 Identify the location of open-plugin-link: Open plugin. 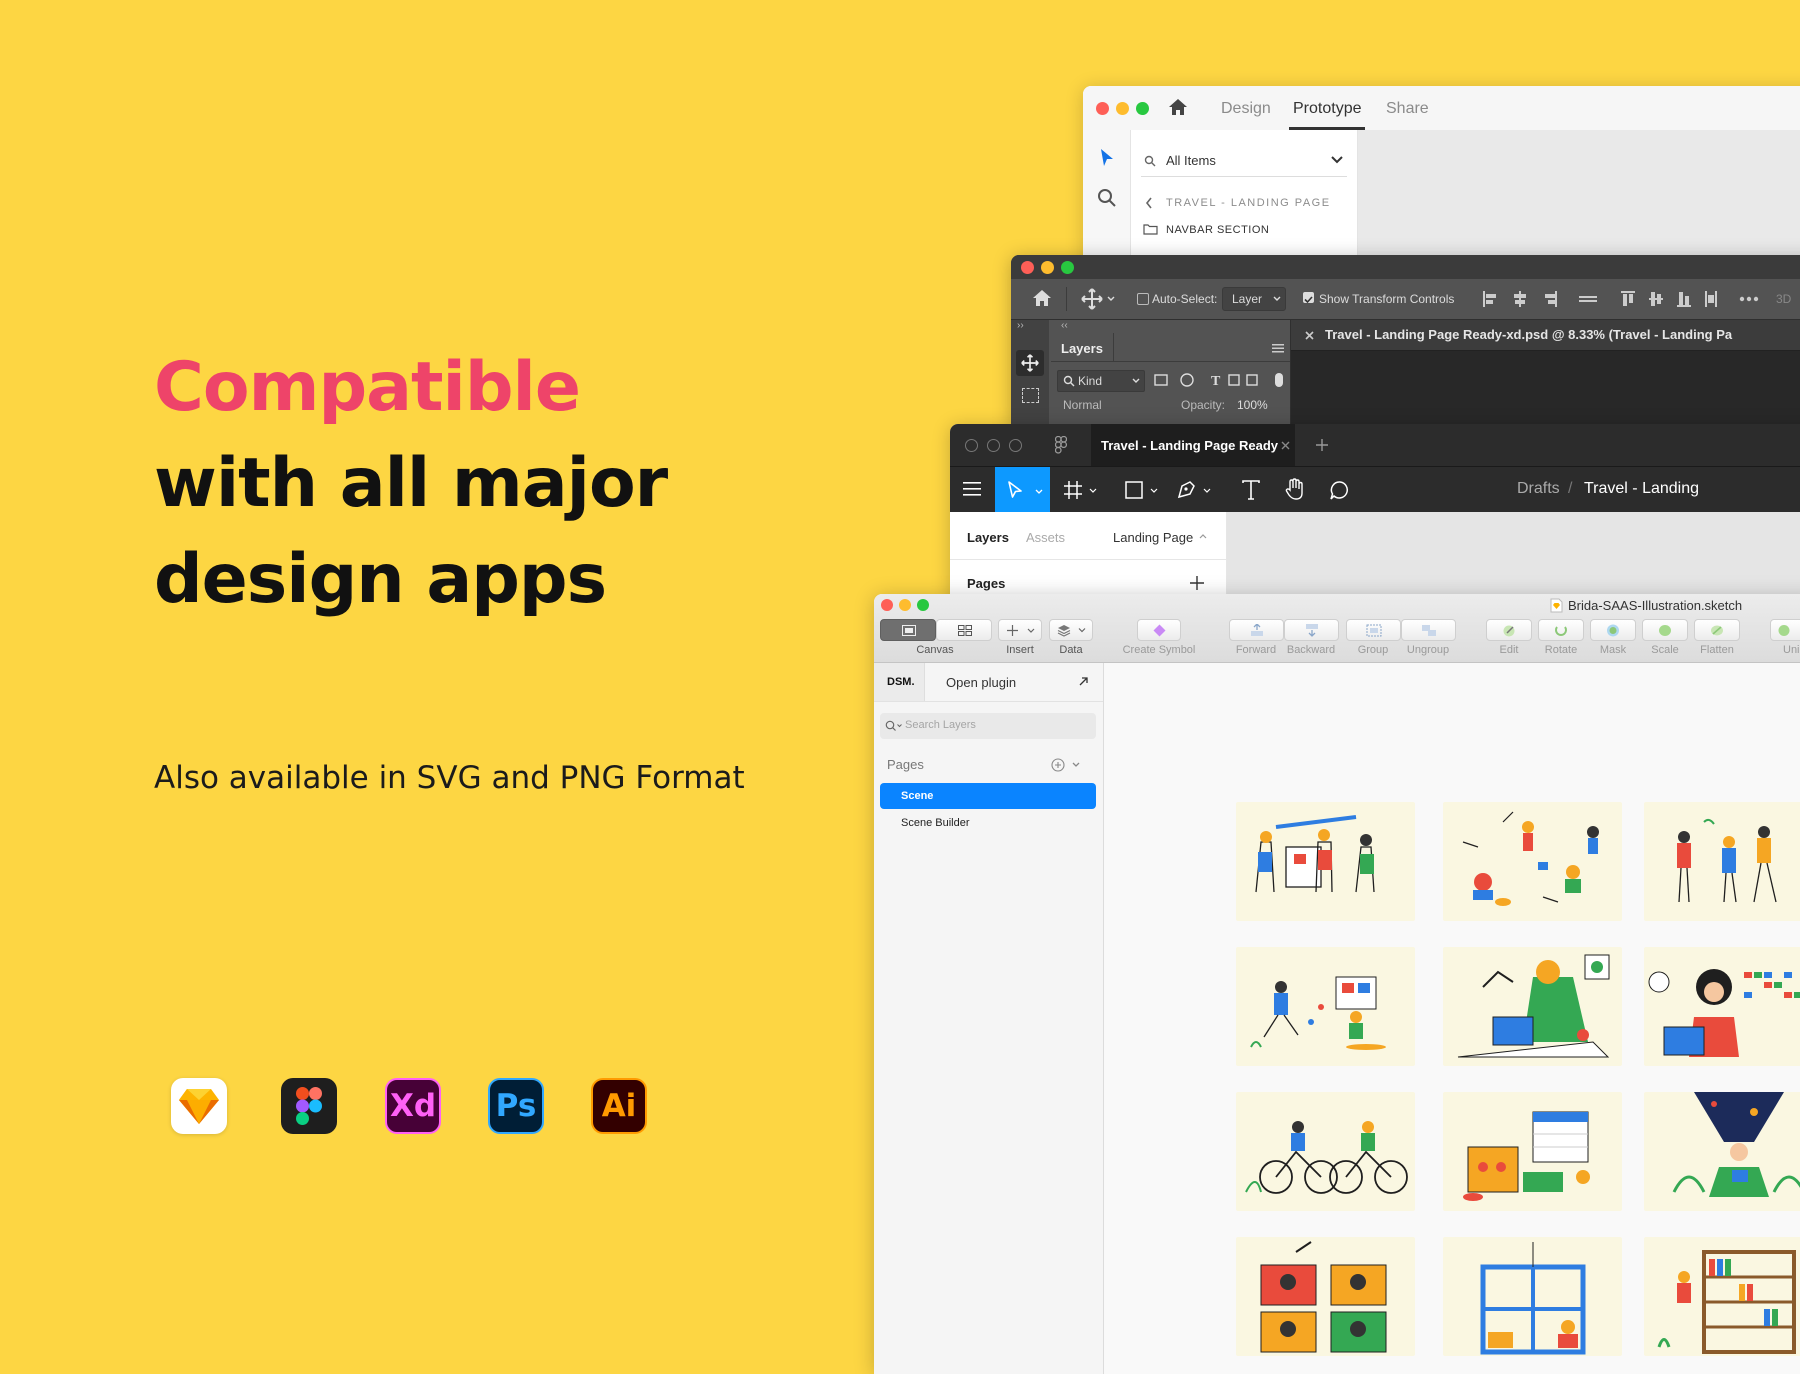
(981, 682).